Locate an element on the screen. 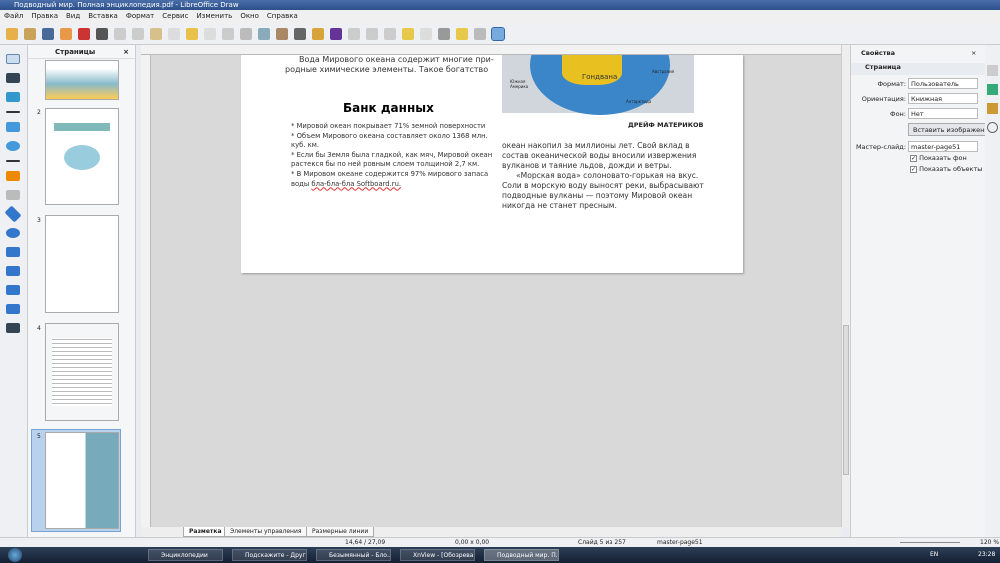 The height and width of the screenshot is (563, 1000). paste-icon is located at coordinates (156, 33).